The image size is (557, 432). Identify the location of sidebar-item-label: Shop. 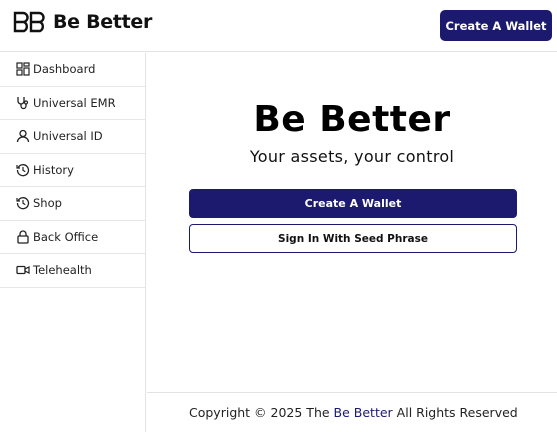
(47, 203).